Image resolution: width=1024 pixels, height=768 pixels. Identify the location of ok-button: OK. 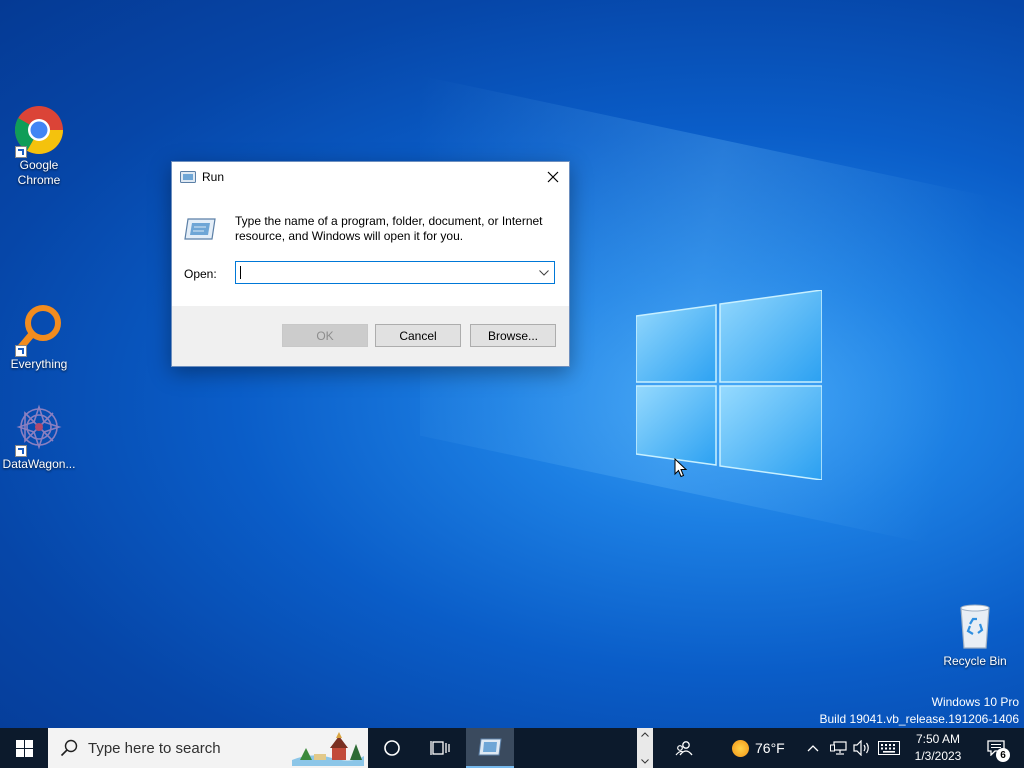
(325, 335).